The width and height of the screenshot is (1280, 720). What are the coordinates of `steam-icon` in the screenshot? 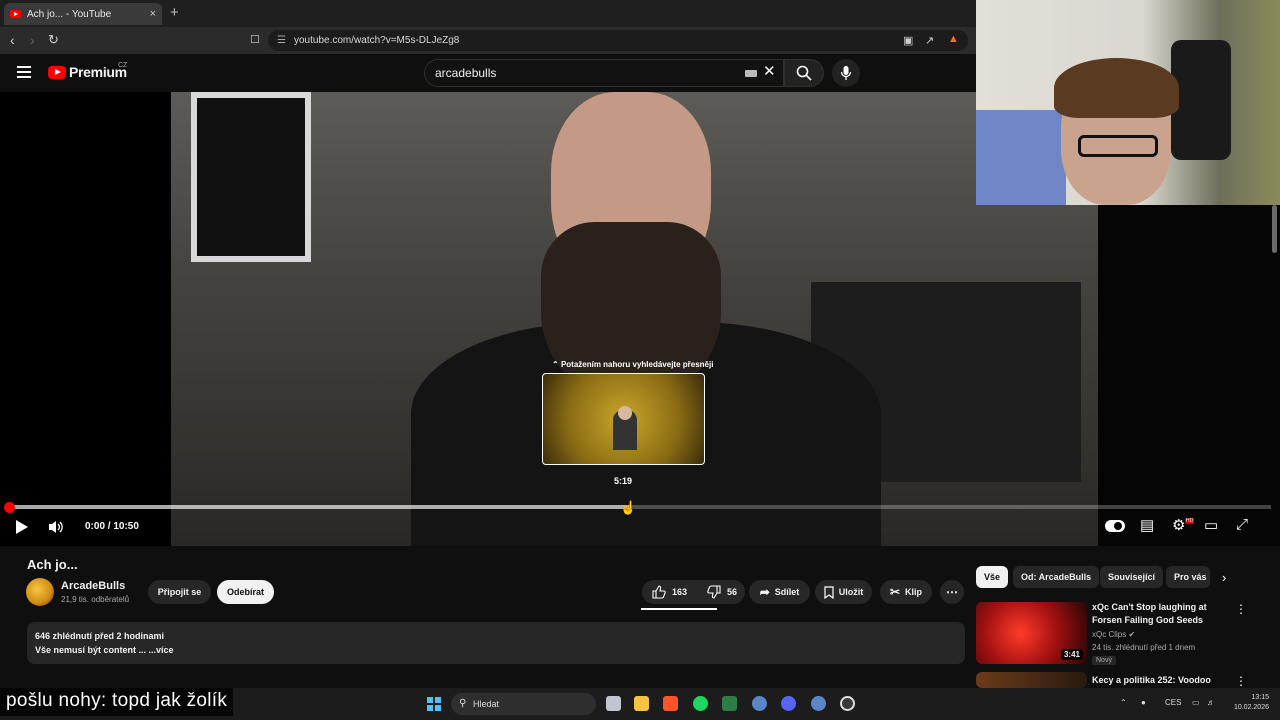 It's located at (847, 703).